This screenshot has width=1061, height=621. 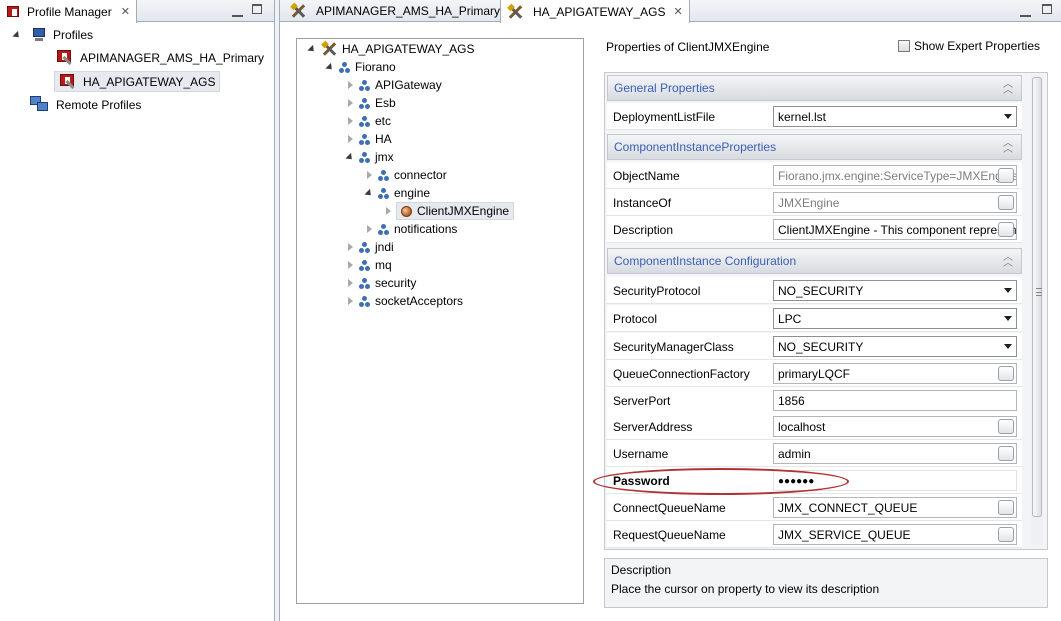 I want to click on tree-node-fiorano: Fiorano, so click(x=360, y=67).